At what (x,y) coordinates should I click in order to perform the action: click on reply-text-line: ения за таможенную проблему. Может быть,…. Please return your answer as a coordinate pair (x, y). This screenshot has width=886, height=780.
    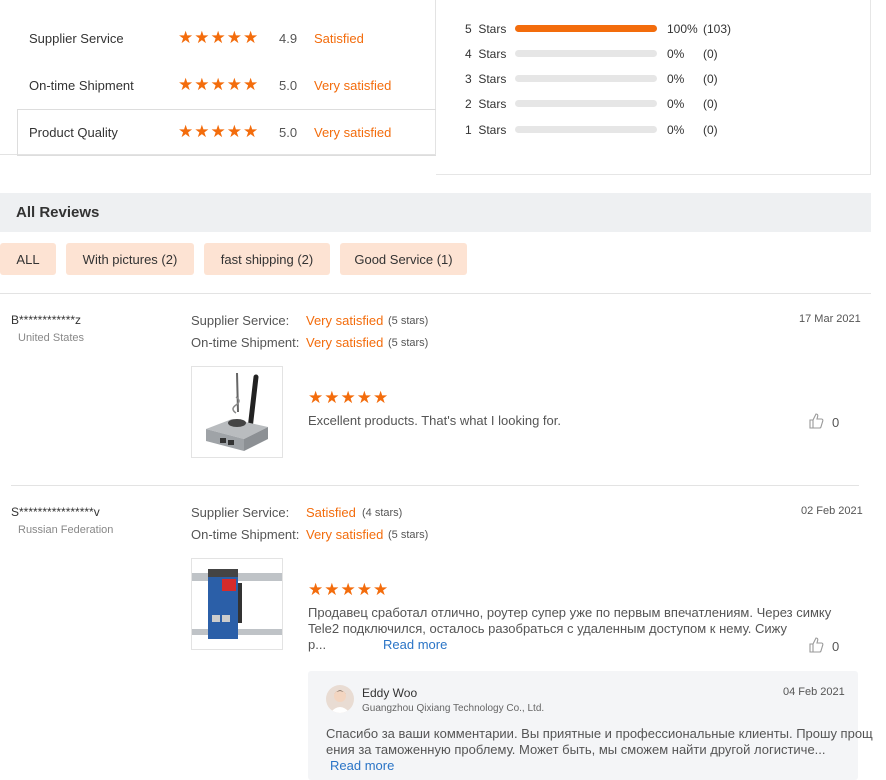
    Looking at the image, I should click on (576, 749).